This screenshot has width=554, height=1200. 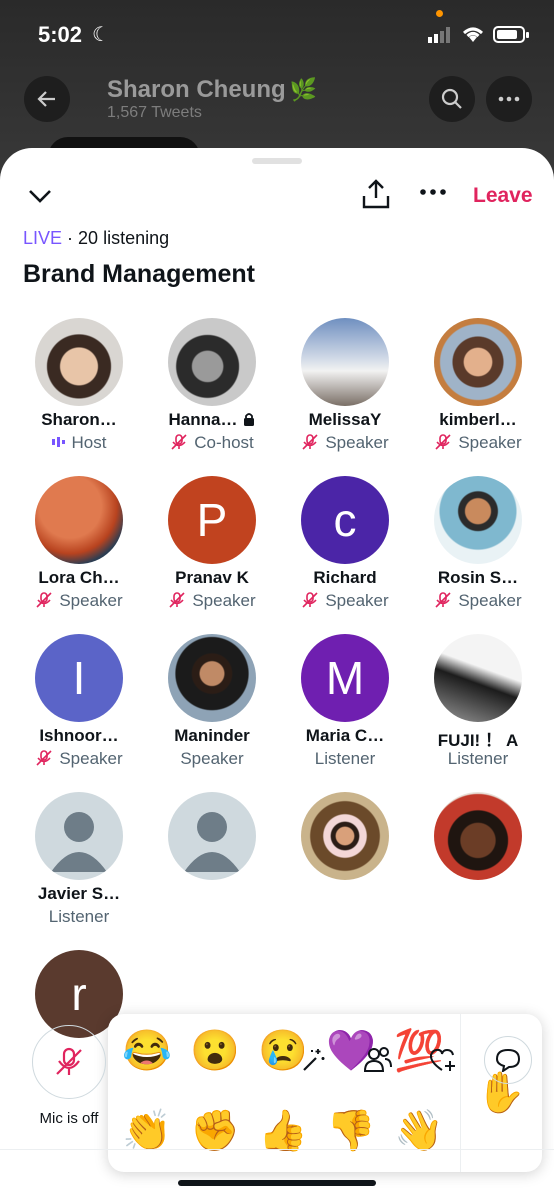 What do you see at coordinates (303, 89) in the screenshot?
I see `leaf-icon: 🌿` at bounding box center [303, 89].